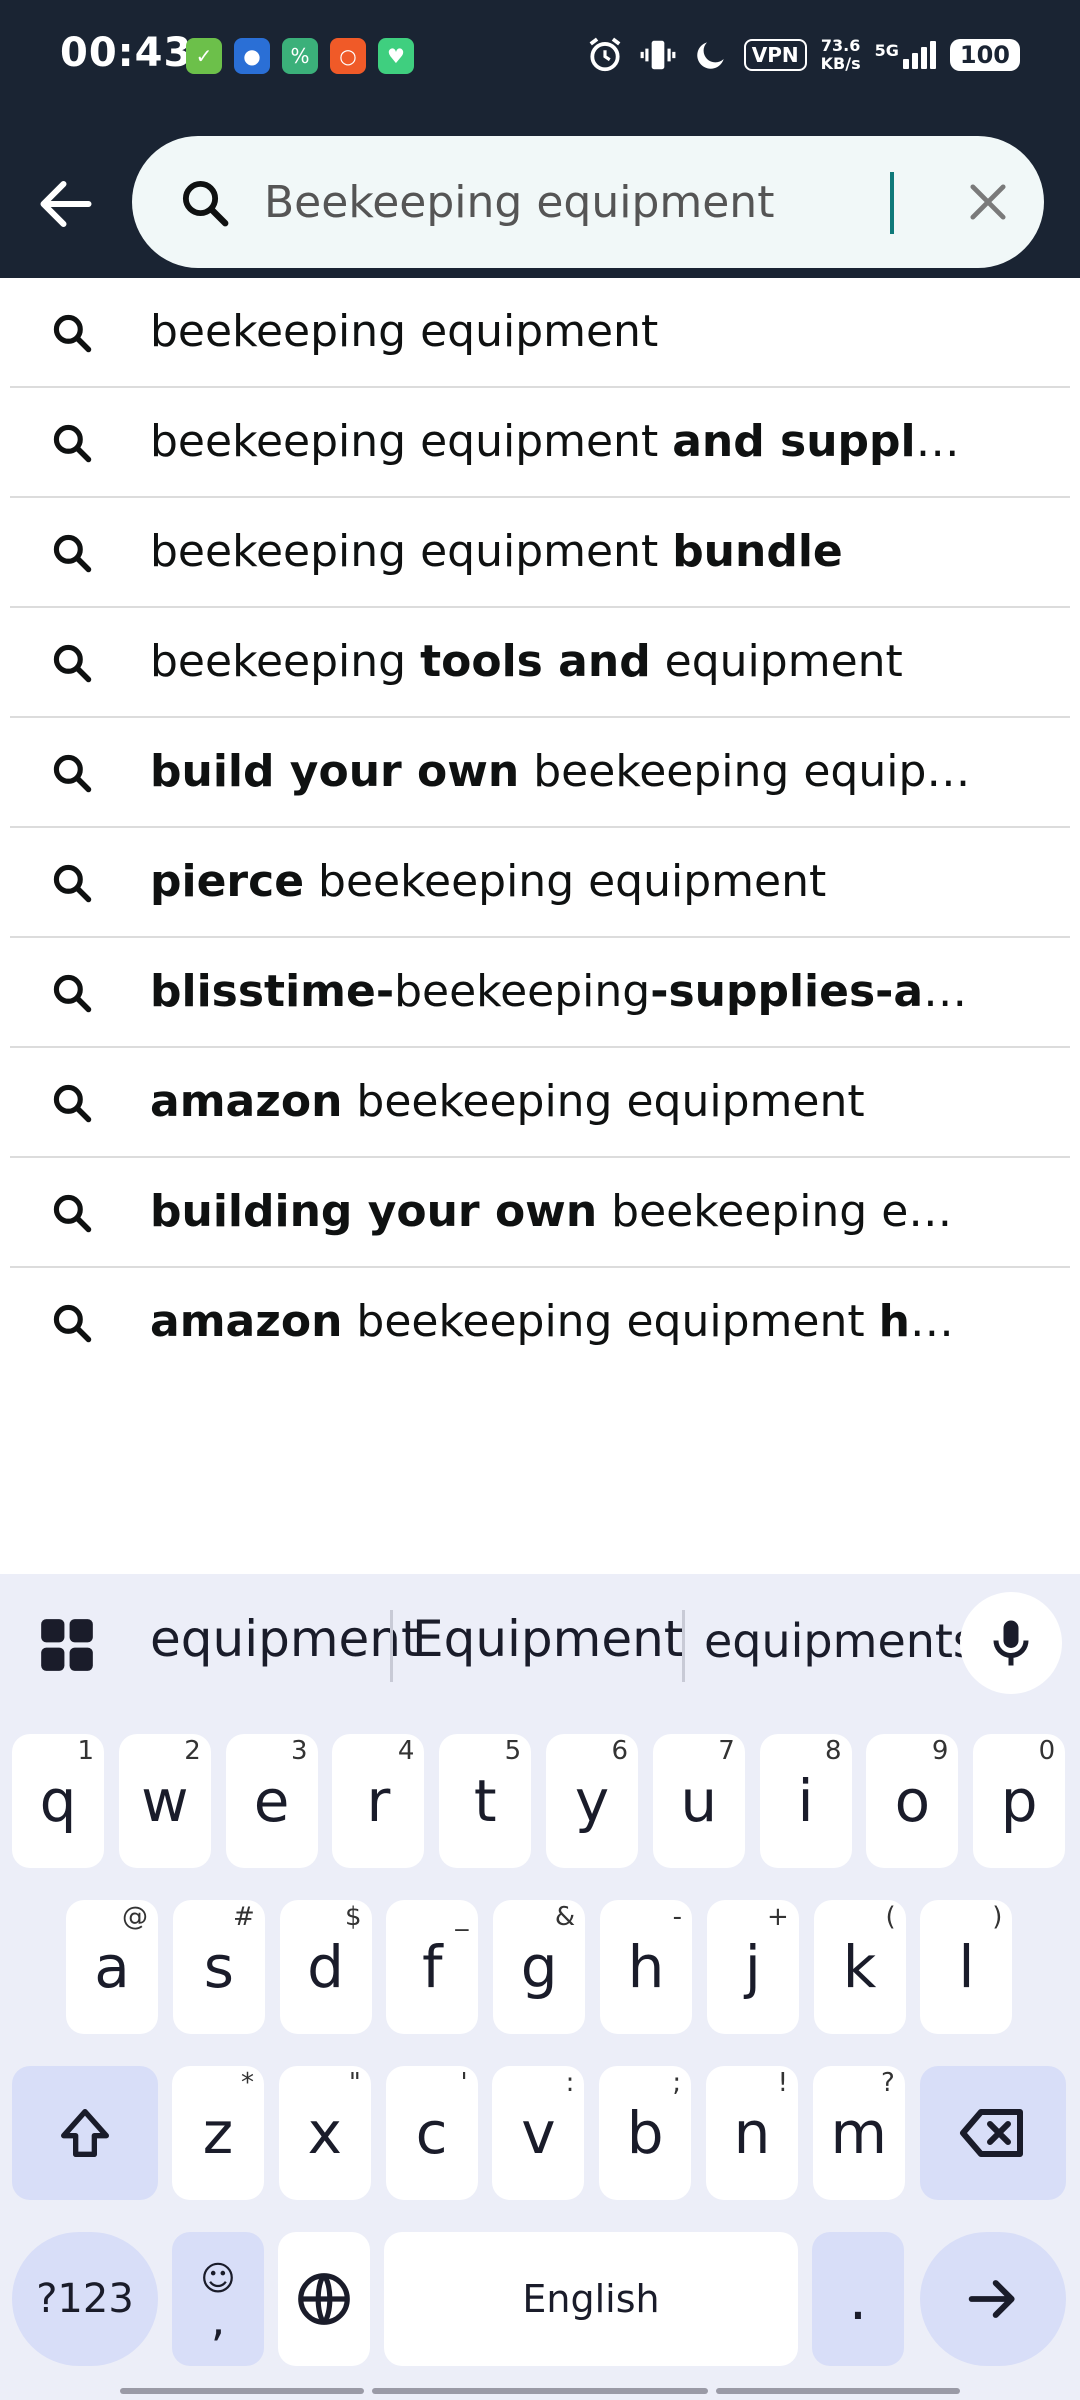  I want to click on suggestion-fragment: equipment, so click(776, 661).